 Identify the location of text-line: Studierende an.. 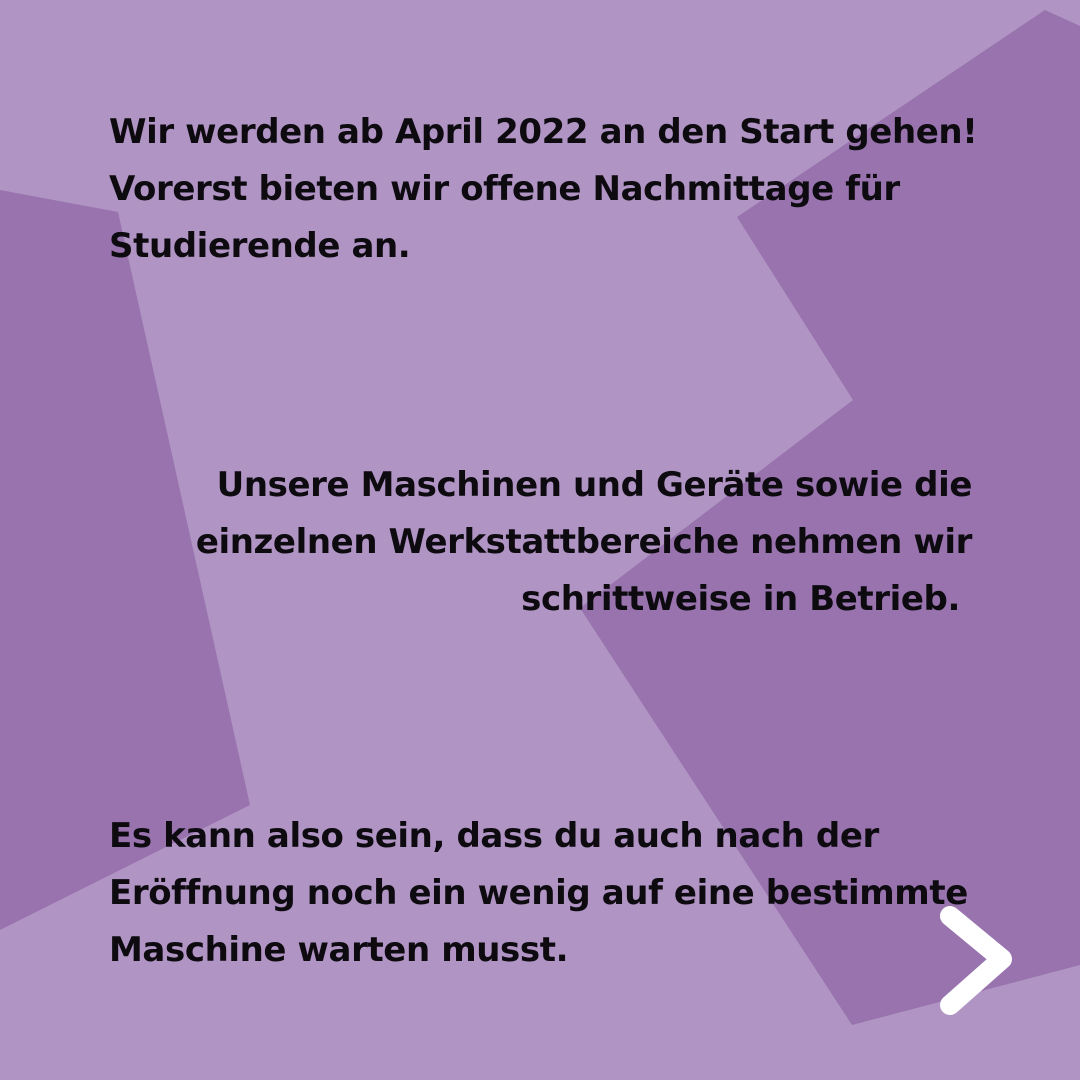
(260, 246).